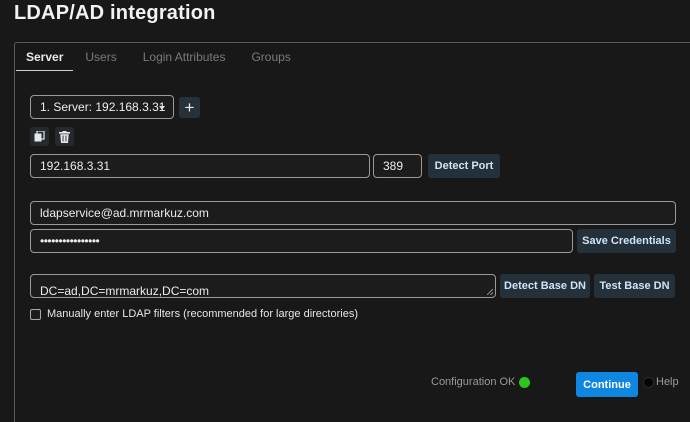  I want to click on trash-icon, so click(64, 136).